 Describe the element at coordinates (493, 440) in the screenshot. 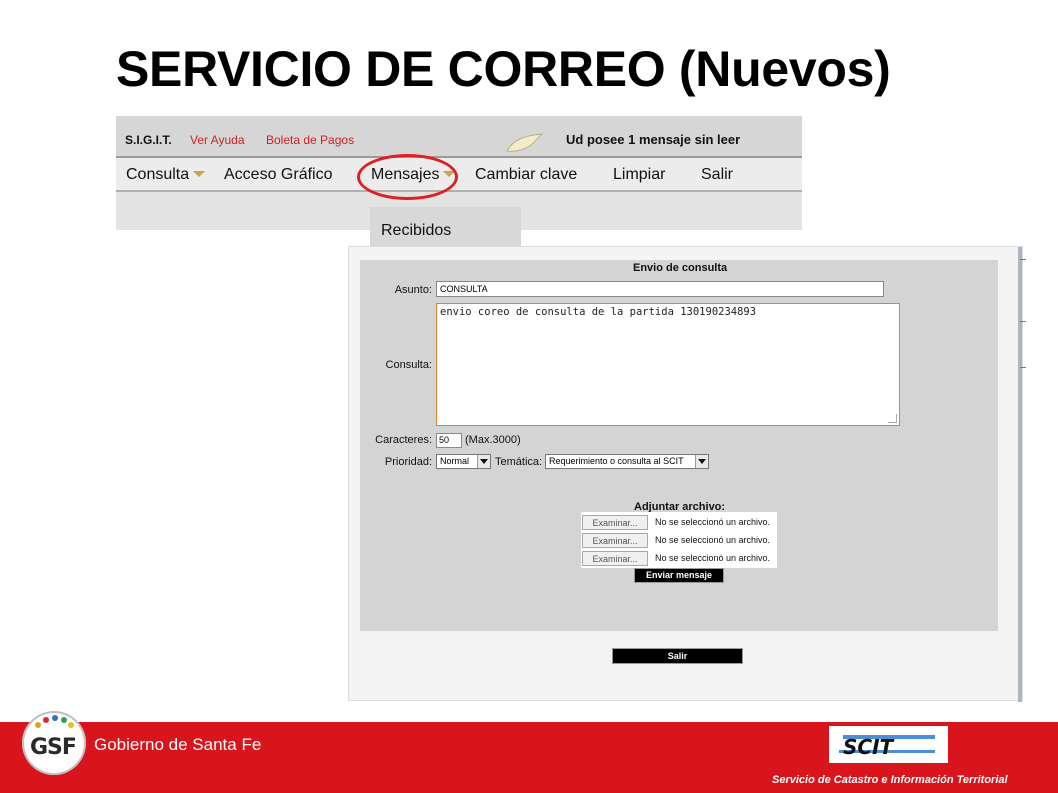

I see `chars-max: (Max.3000)` at that location.